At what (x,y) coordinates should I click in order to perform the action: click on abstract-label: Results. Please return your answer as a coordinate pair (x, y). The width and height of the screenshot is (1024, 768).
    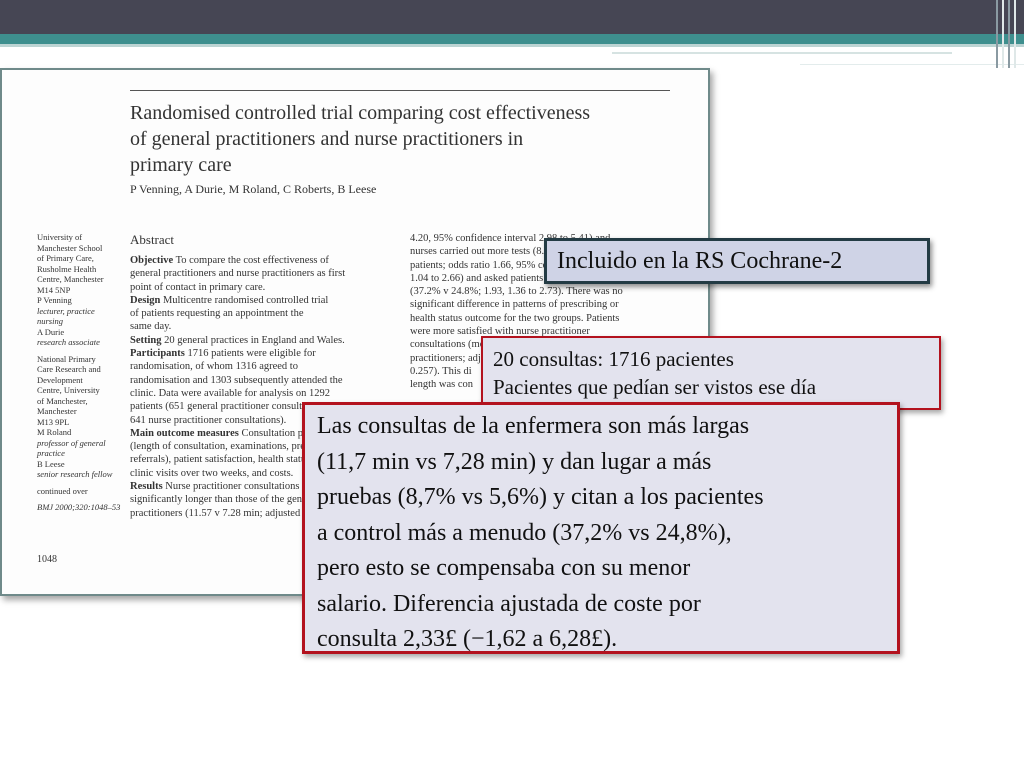
    Looking at the image, I should click on (146, 487).